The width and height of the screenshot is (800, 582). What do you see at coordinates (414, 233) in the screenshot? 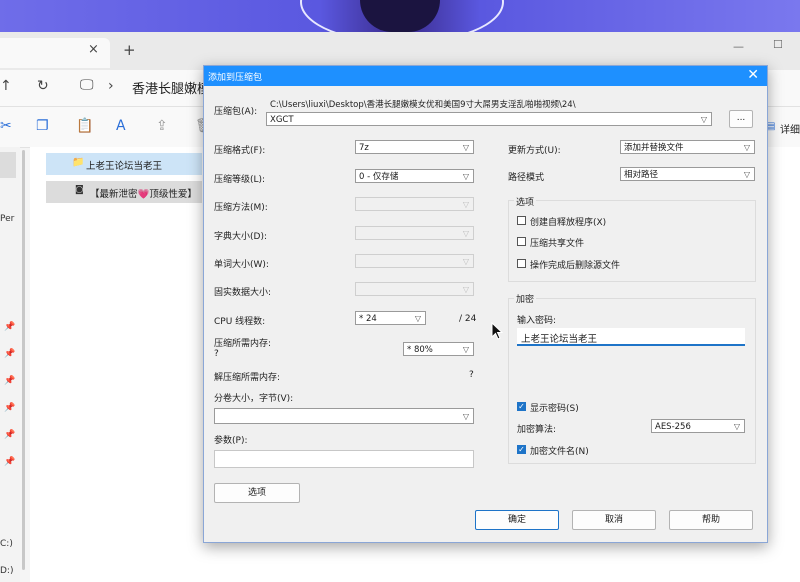
I see `dictionary-select: ▽` at bounding box center [414, 233].